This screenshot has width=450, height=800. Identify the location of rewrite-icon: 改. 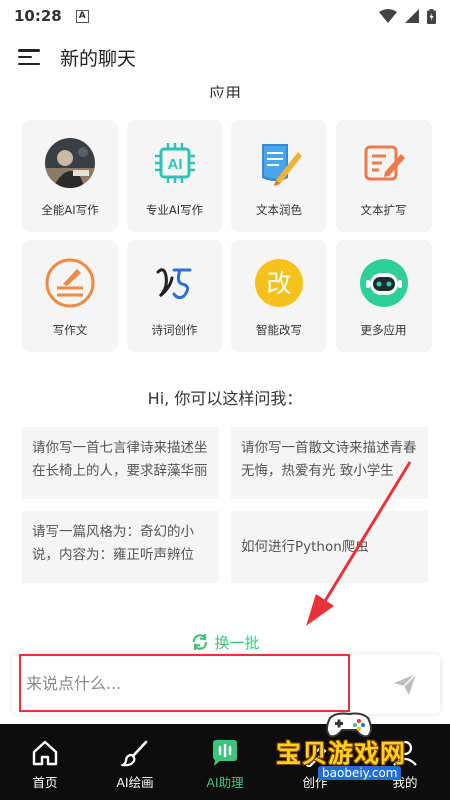
(279, 283).